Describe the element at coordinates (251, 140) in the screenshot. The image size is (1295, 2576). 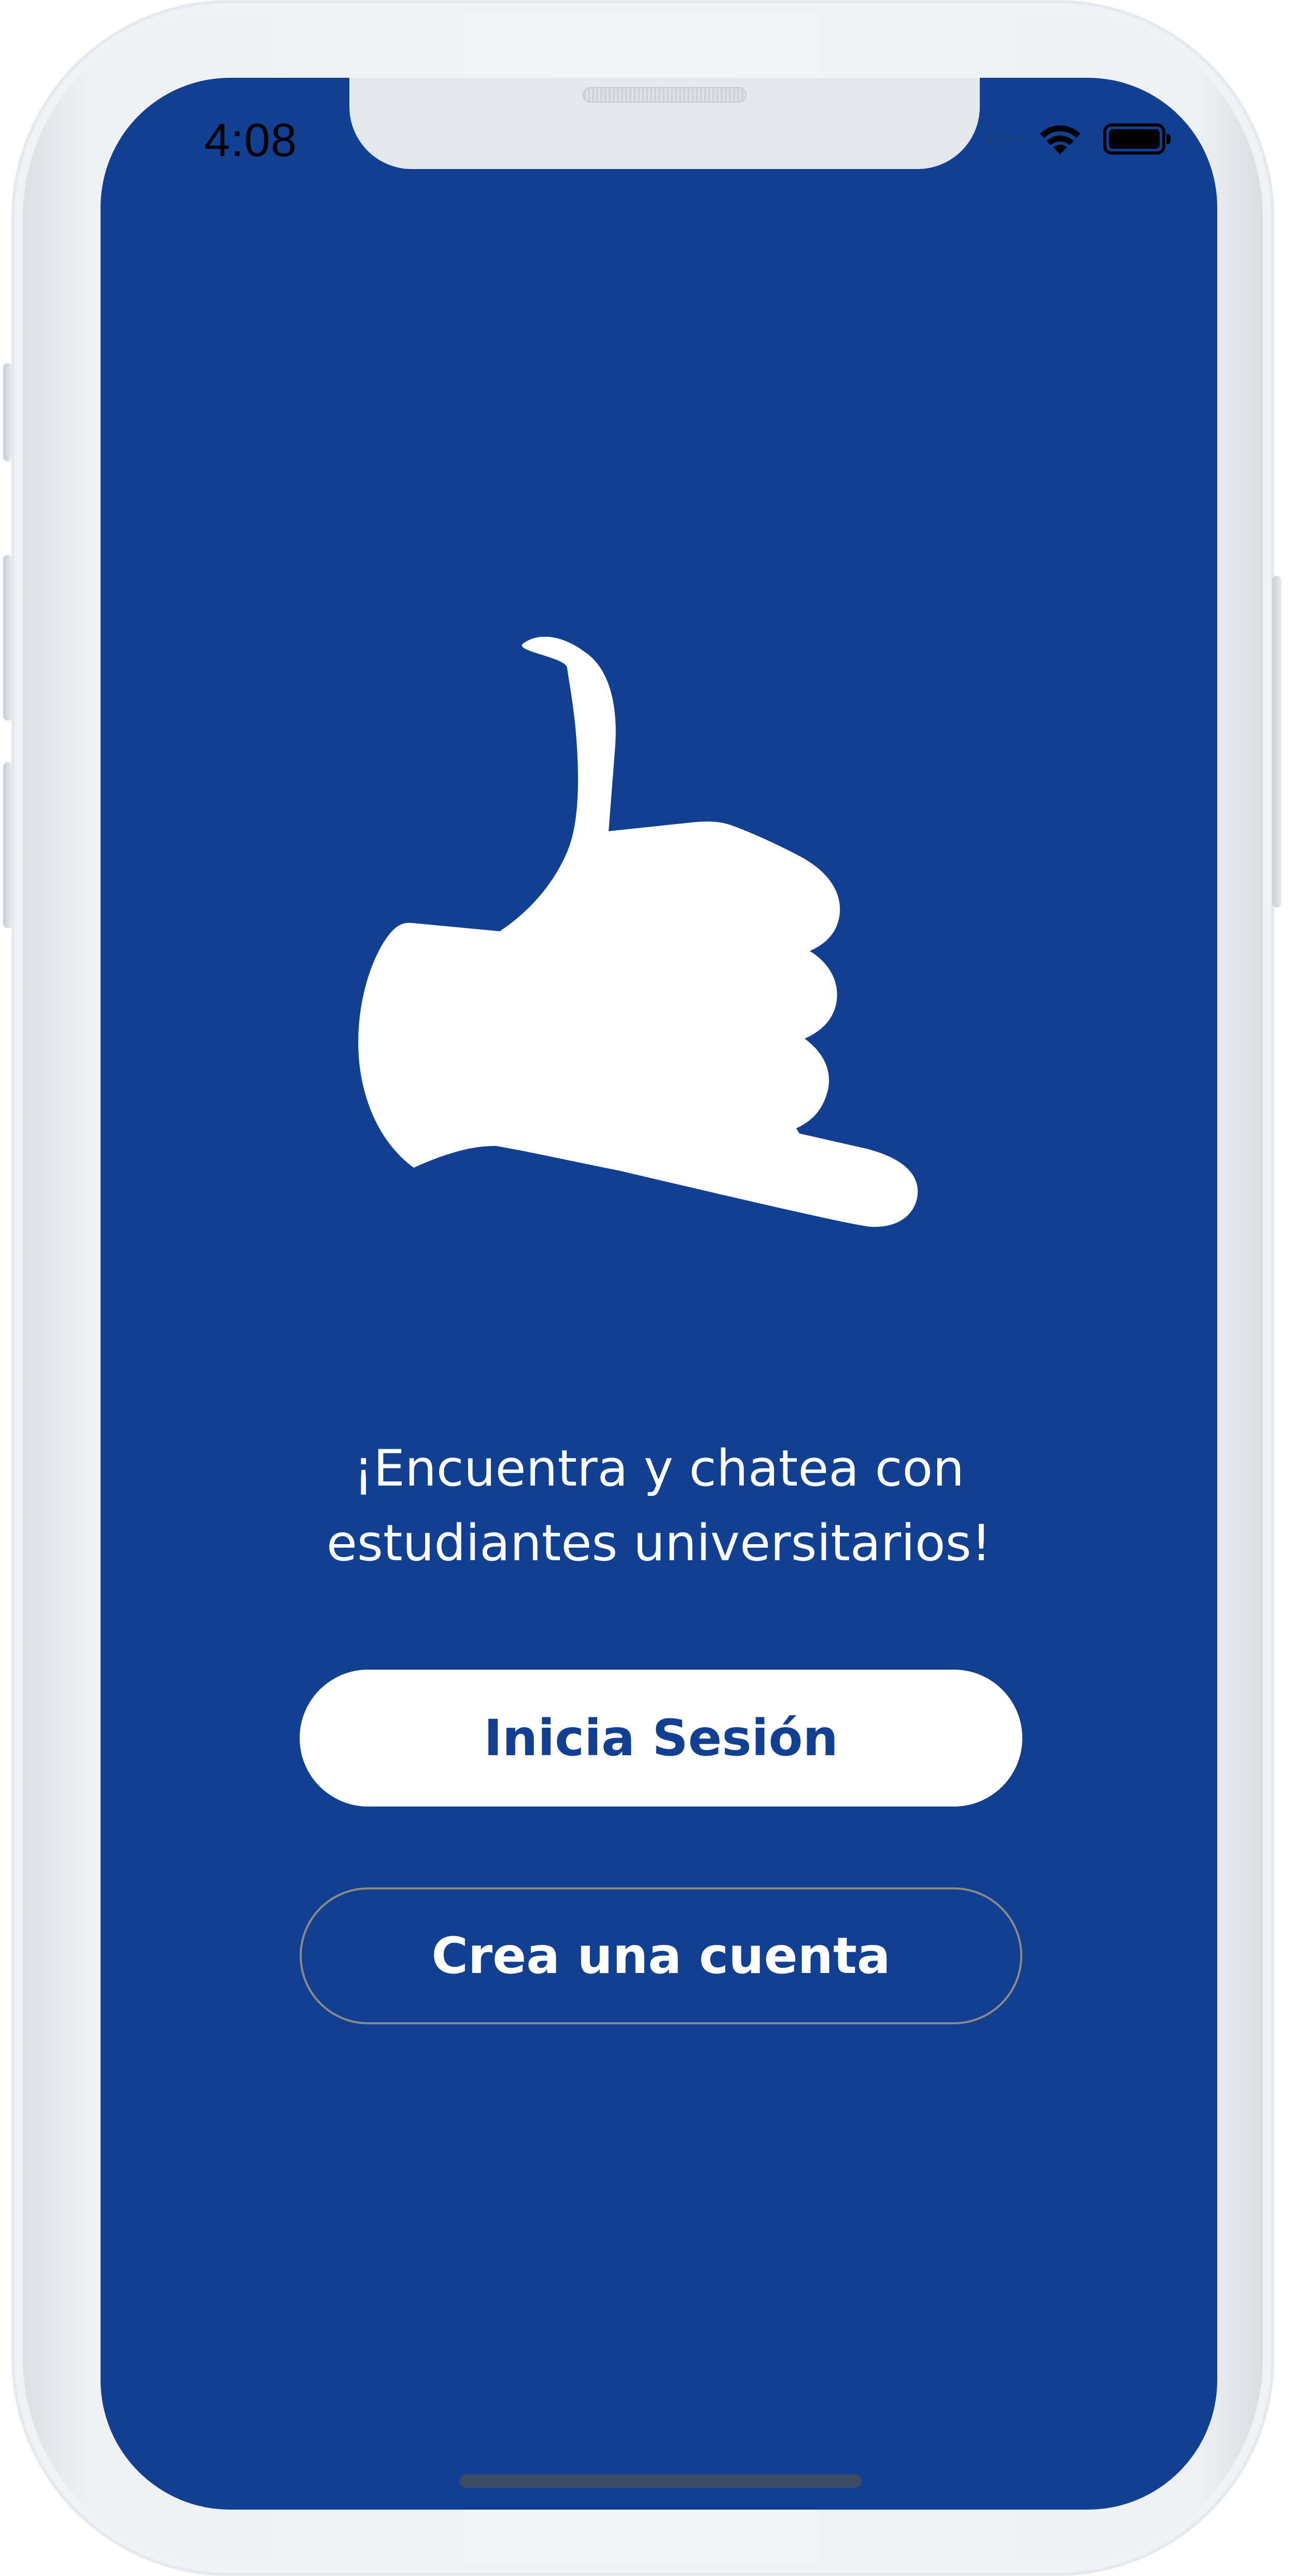
I see `status-time: 4:08` at that location.